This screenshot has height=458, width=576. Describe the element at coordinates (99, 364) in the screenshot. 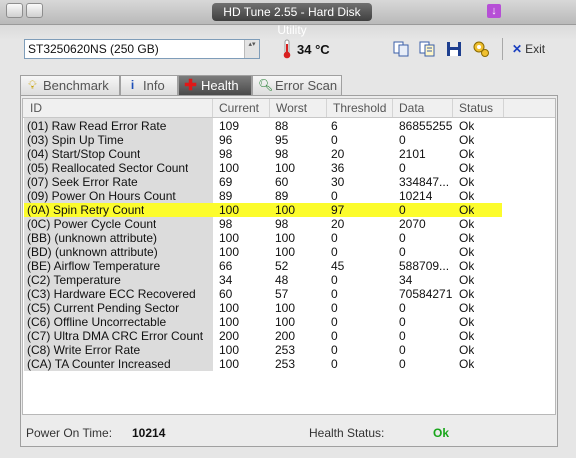

I see `cell-id: (CA) TA Counter Increased` at that location.